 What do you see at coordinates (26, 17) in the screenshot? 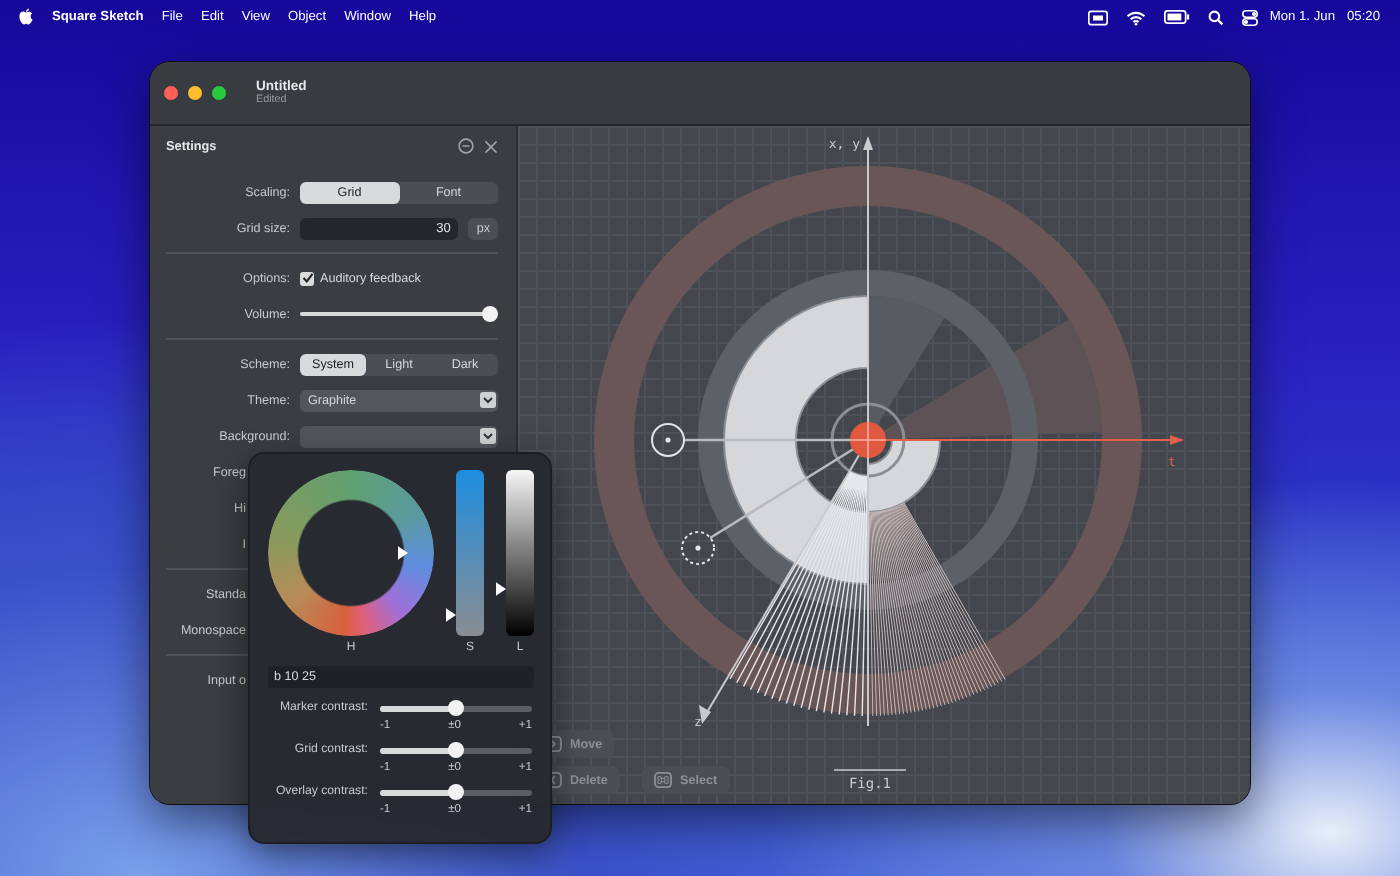
I see `apple-logo-icon` at bounding box center [26, 17].